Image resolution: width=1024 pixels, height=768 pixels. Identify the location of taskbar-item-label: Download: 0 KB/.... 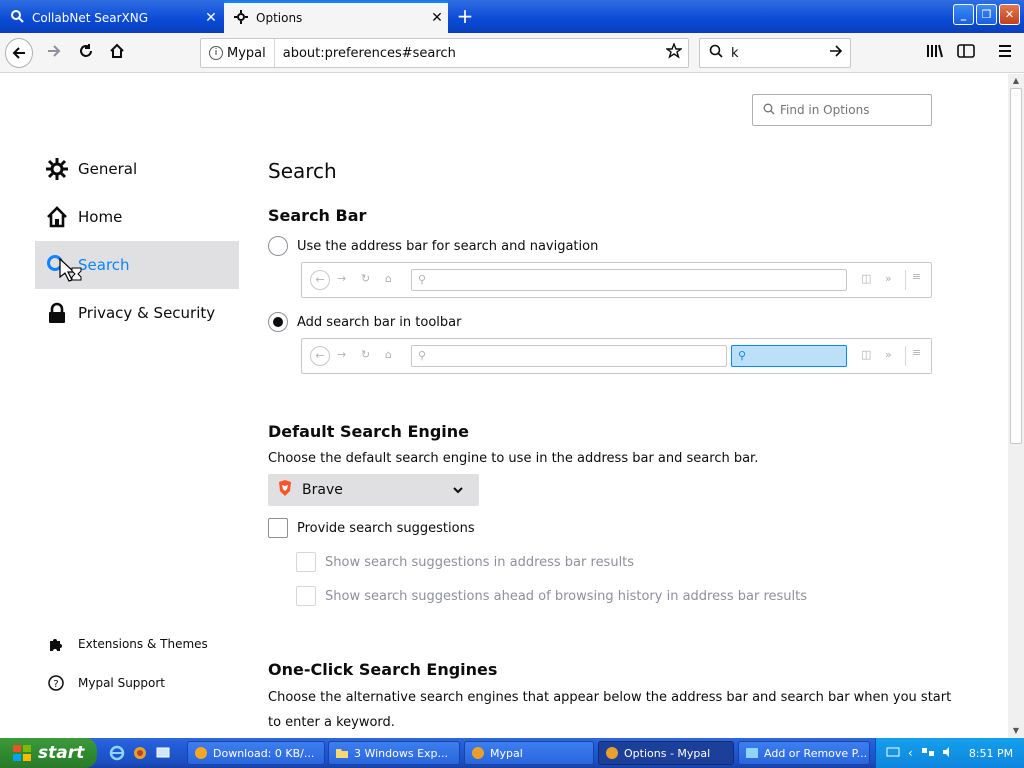
(264, 753).